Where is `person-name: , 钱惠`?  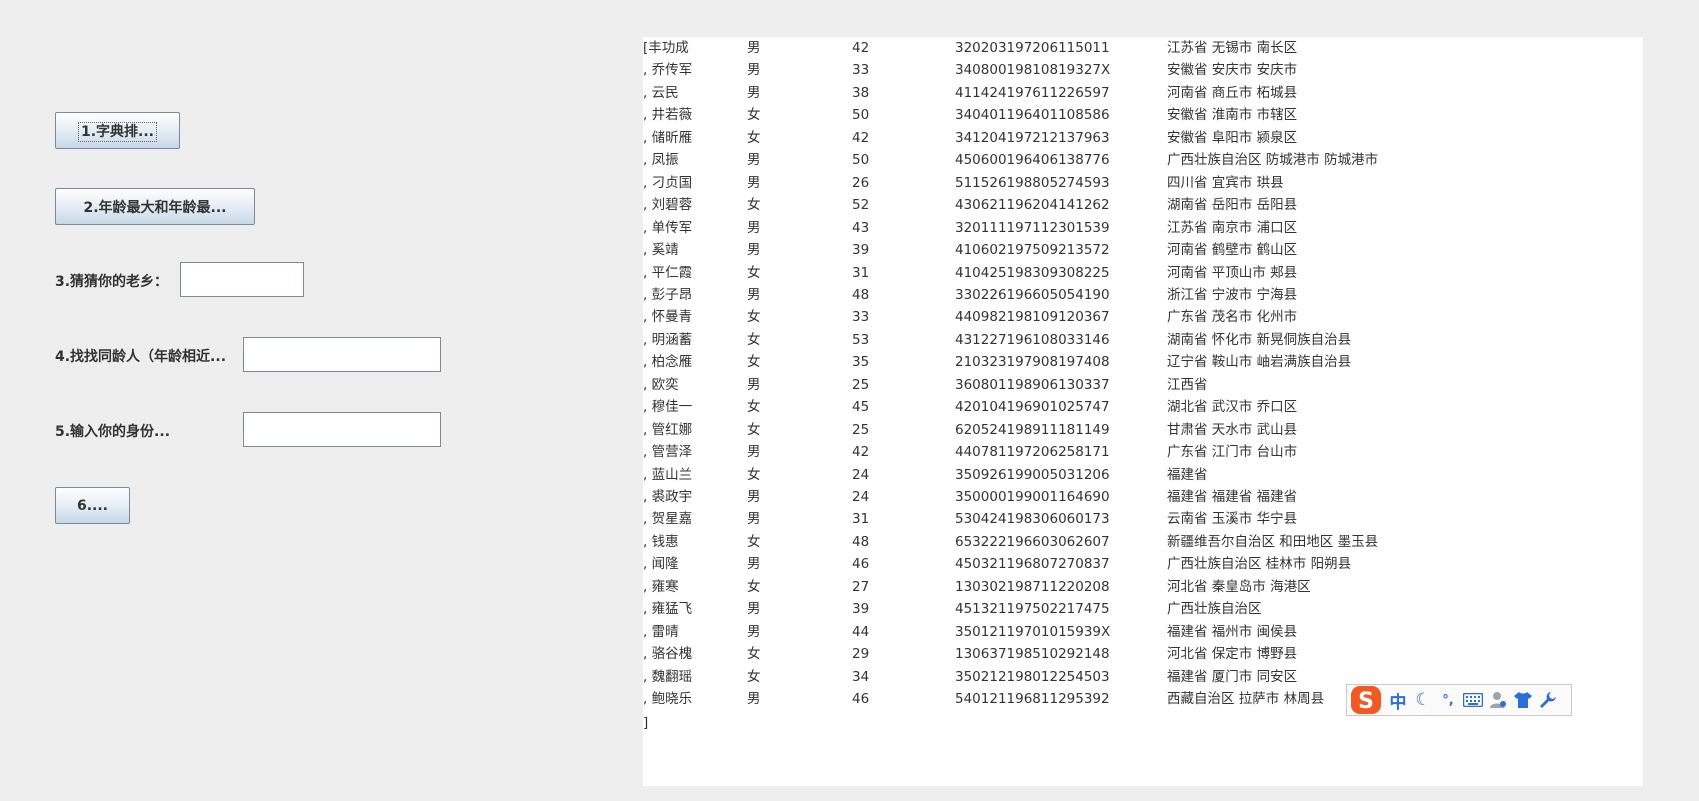 person-name: , 钱惠 is located at coordinates (661, 541).